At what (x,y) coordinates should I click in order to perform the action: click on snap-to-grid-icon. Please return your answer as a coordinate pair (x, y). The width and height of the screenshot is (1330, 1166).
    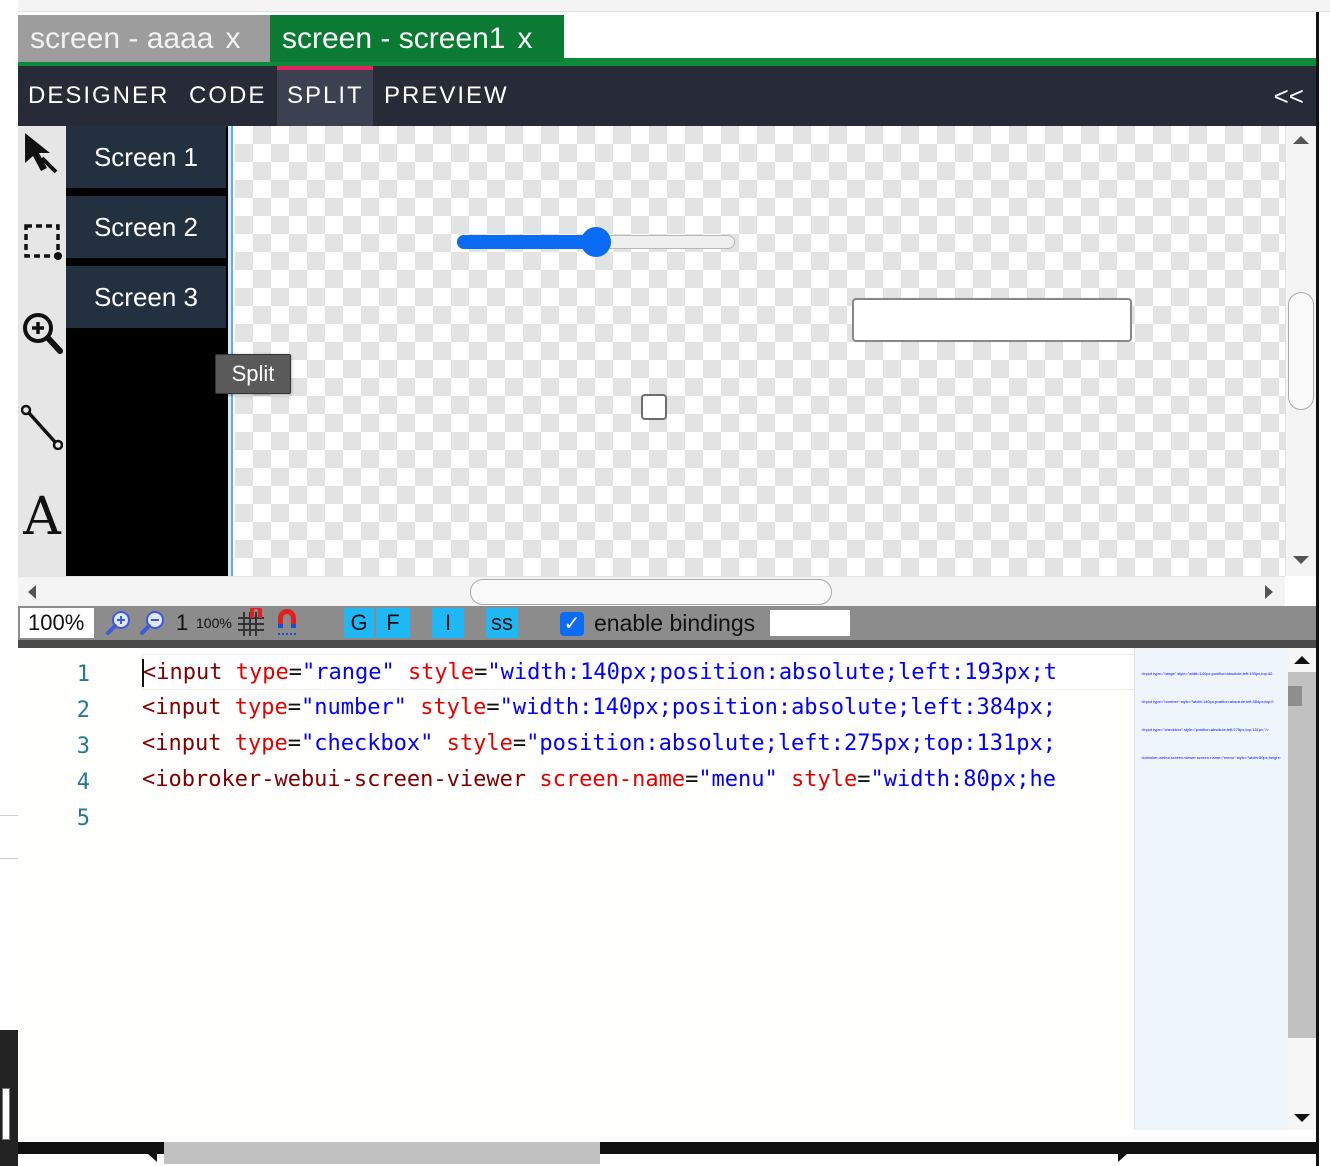
    Looking at the image, I should click on (251, 623).